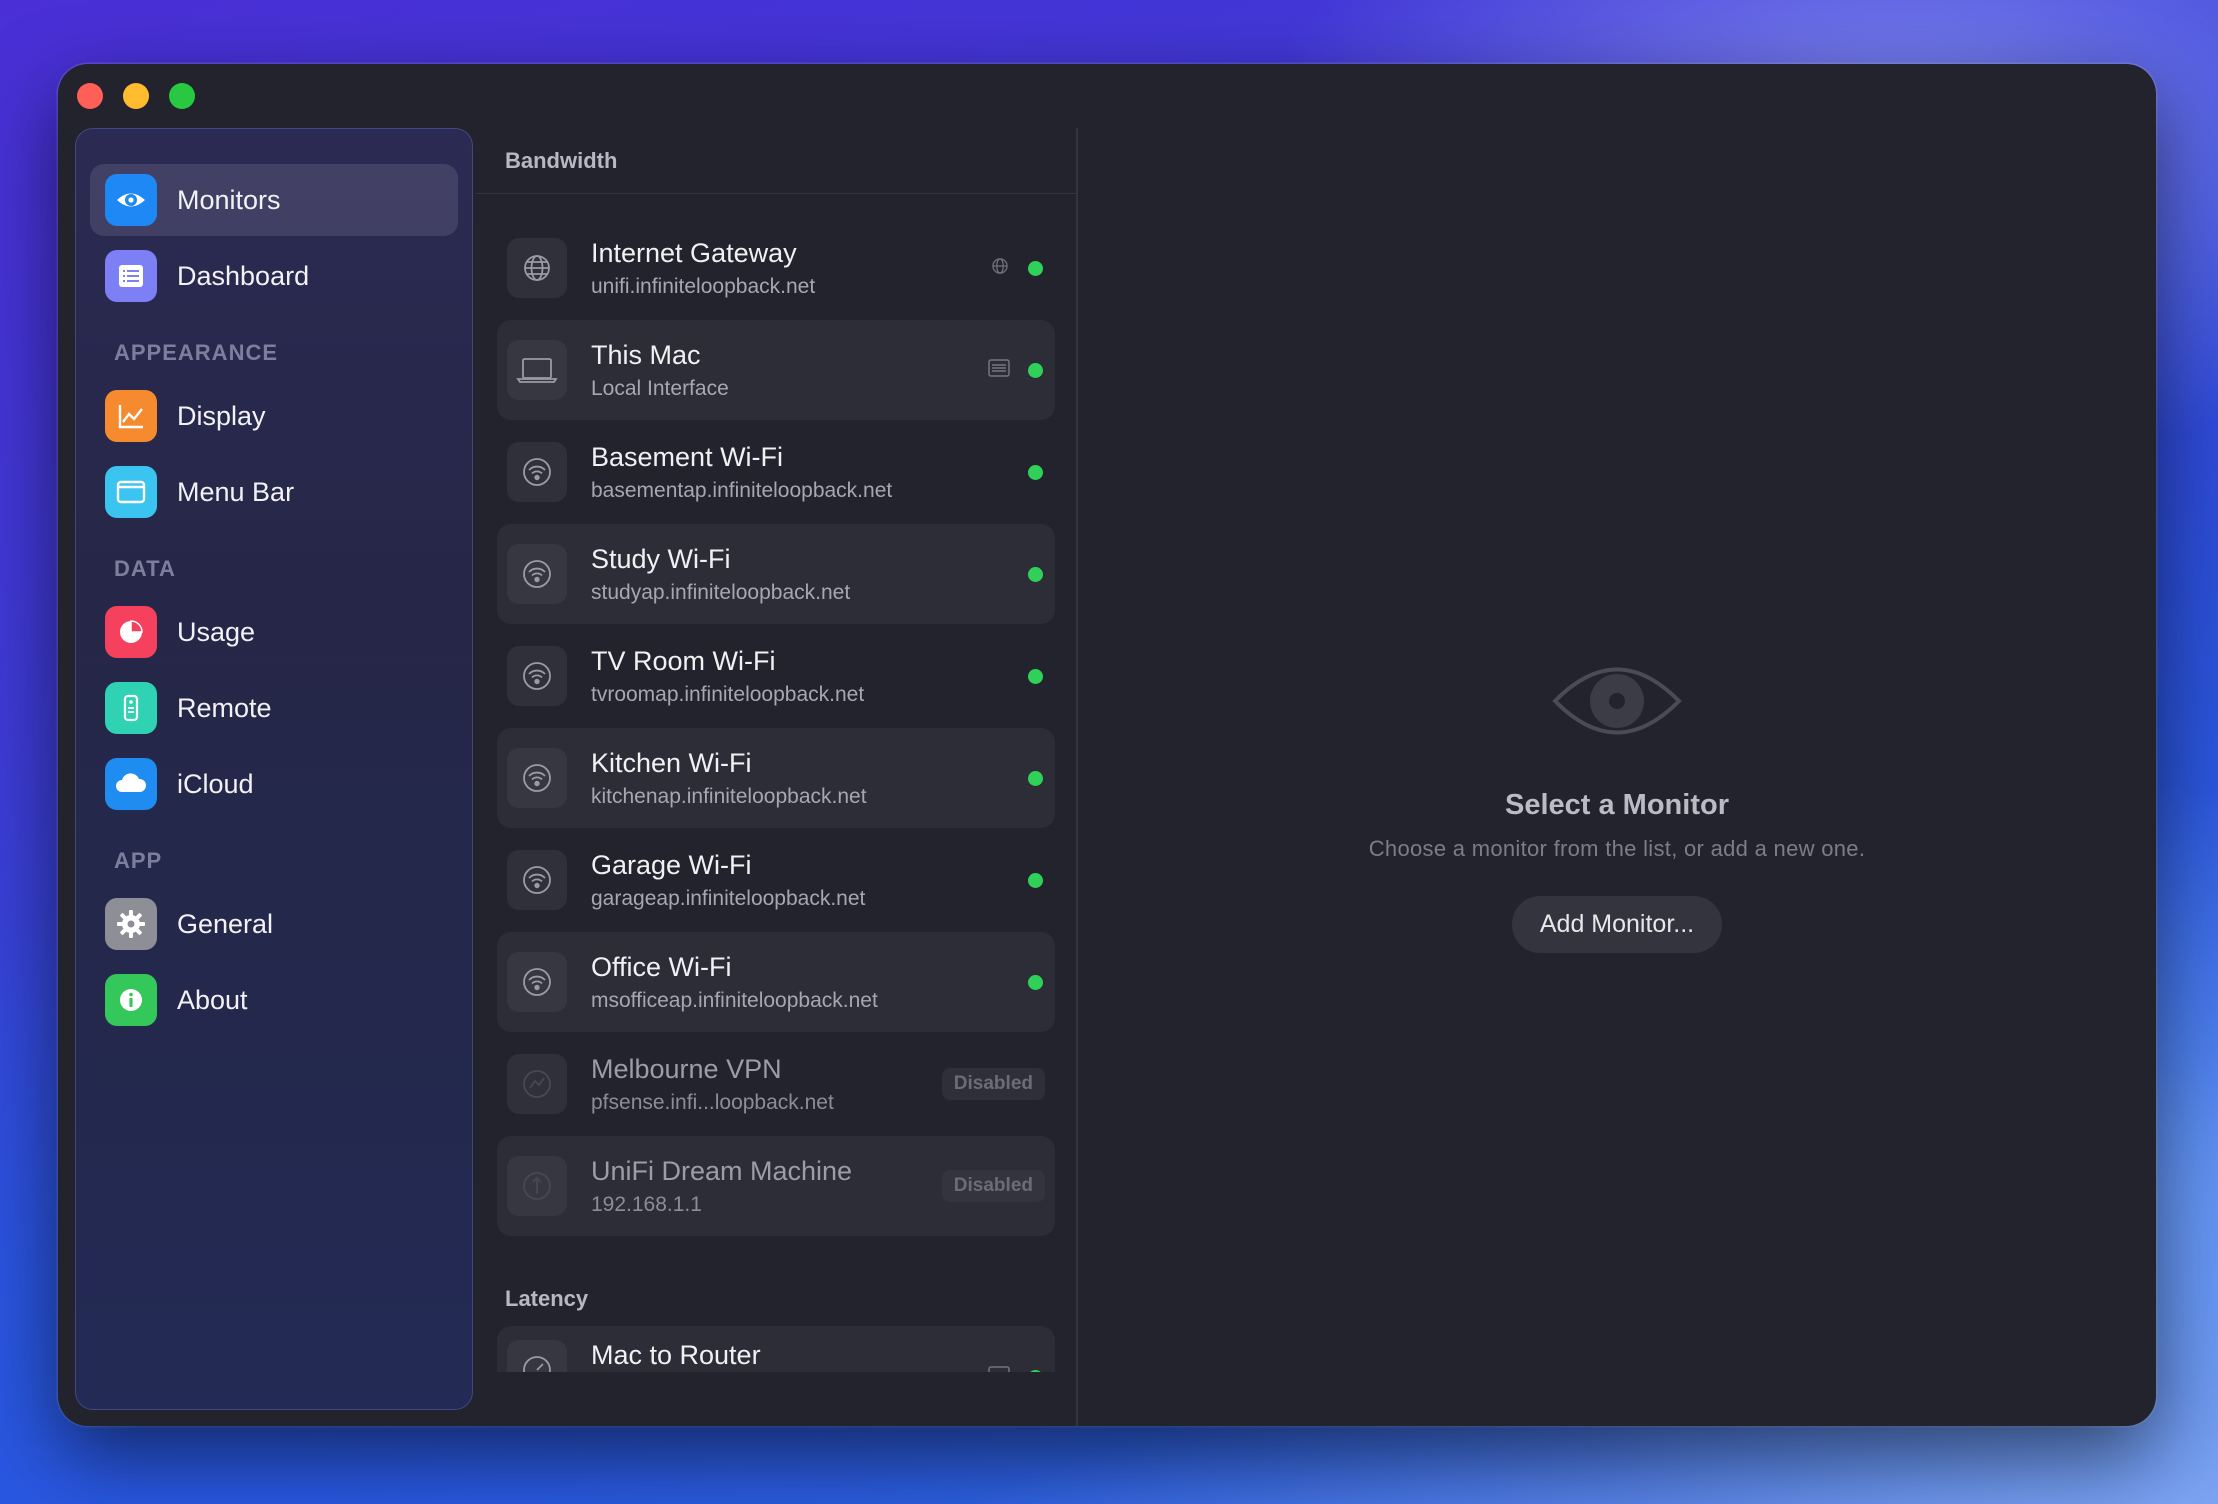 The image size is (2218, 1504). Describe the element at coordinates (229, 199) in the screenshot. I see `sidebar-item-label: Monitors` at that location.